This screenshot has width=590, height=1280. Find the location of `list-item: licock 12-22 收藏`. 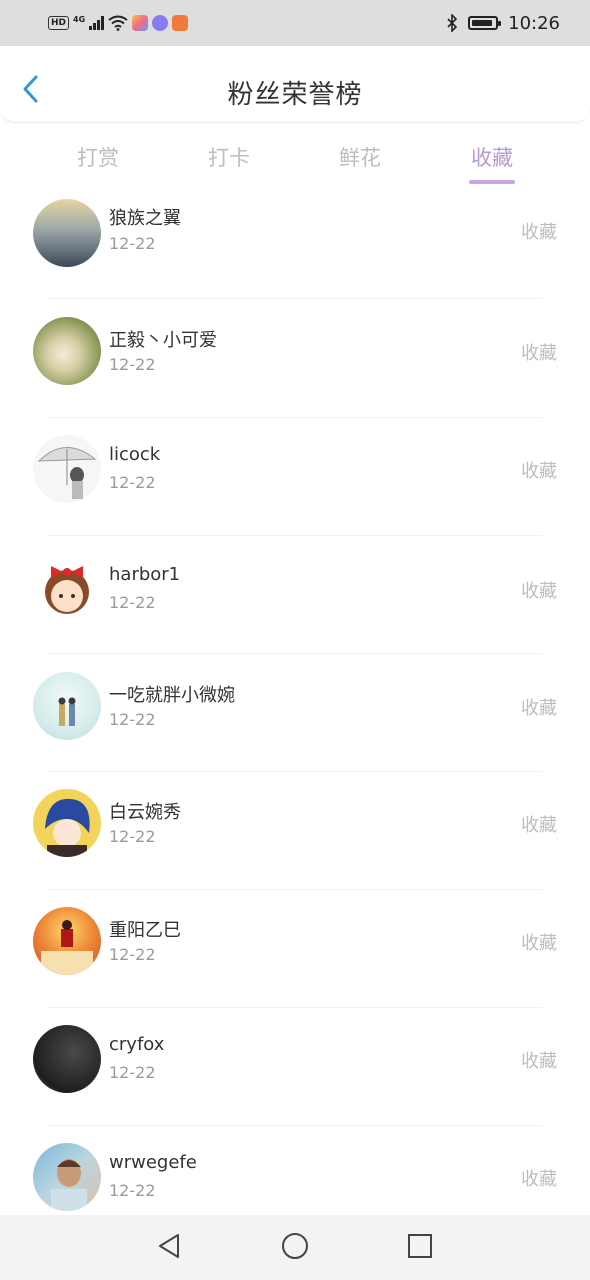

list-item: licock 12-22 收藏 is located at coordinates (295, 481).